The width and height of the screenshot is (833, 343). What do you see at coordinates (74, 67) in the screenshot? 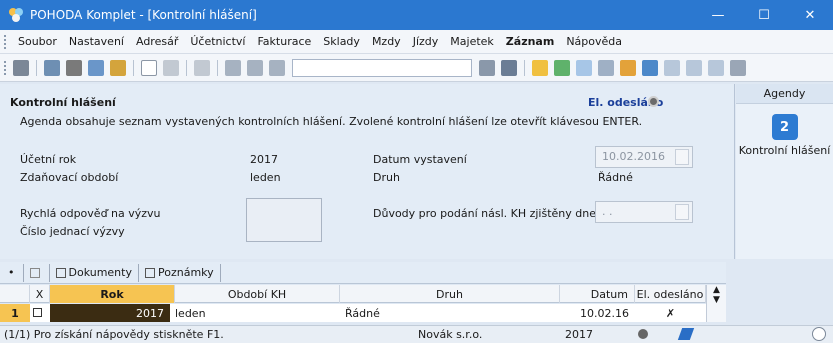
I see `print-icon` at bounding box center [74, 67].